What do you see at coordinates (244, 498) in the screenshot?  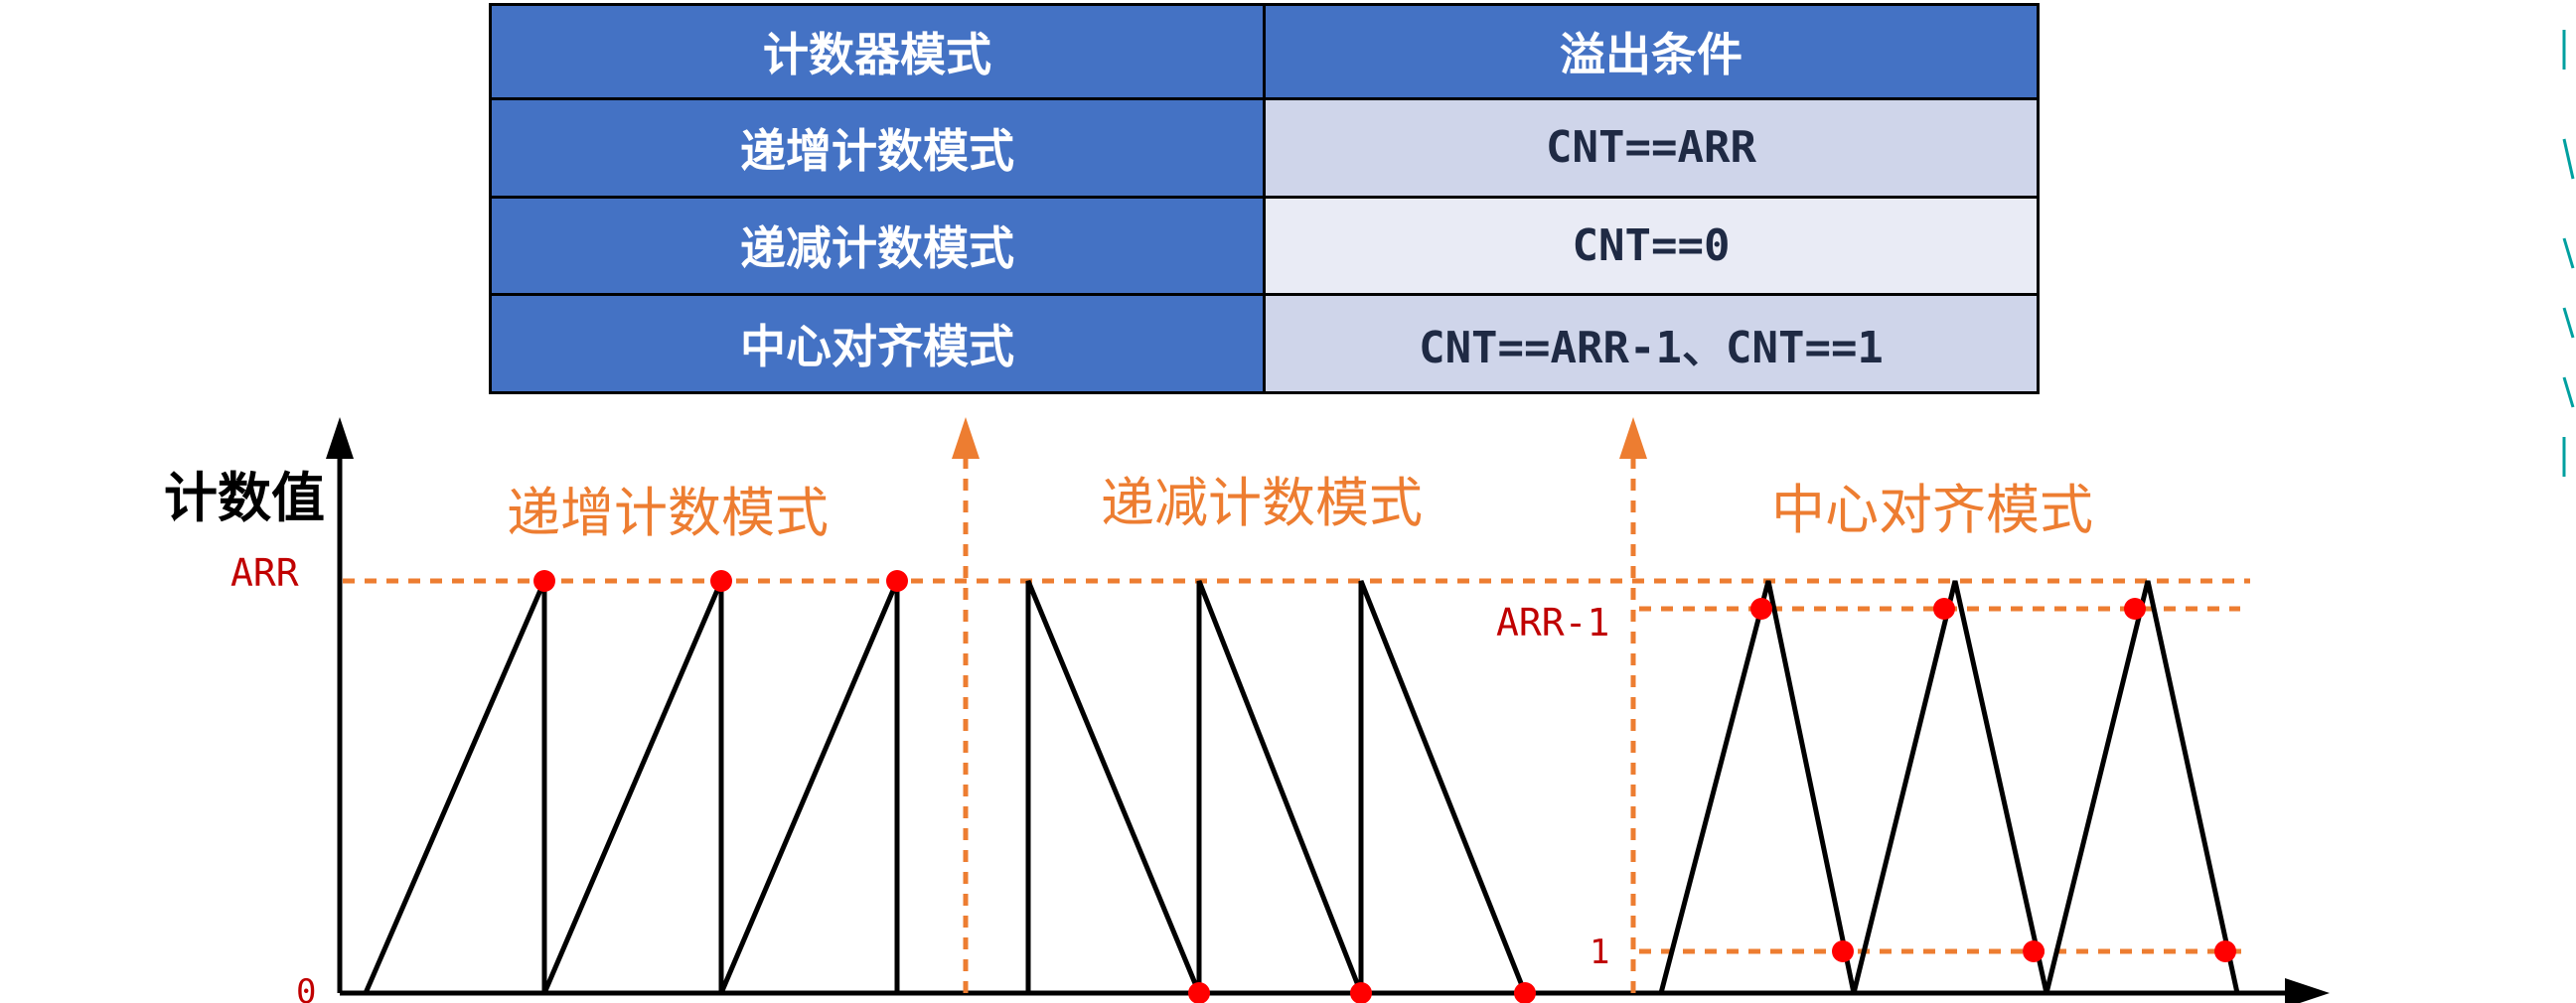 I see `y-axis-label: 计数值` at bounding box center [244, 498].